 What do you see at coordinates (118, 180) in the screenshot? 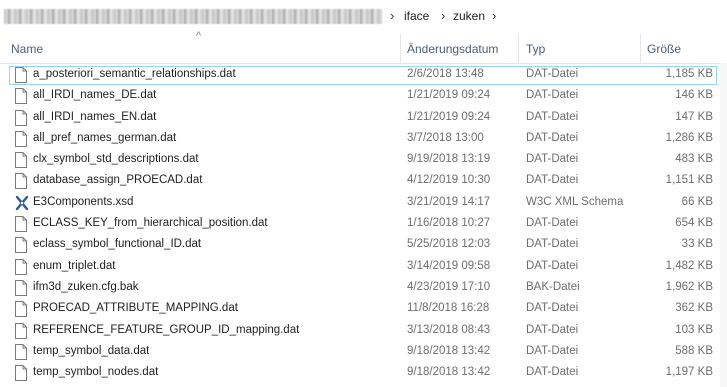
I see `file-name: database_assign_PROECAD.dat` at bounding box center [118, 180].